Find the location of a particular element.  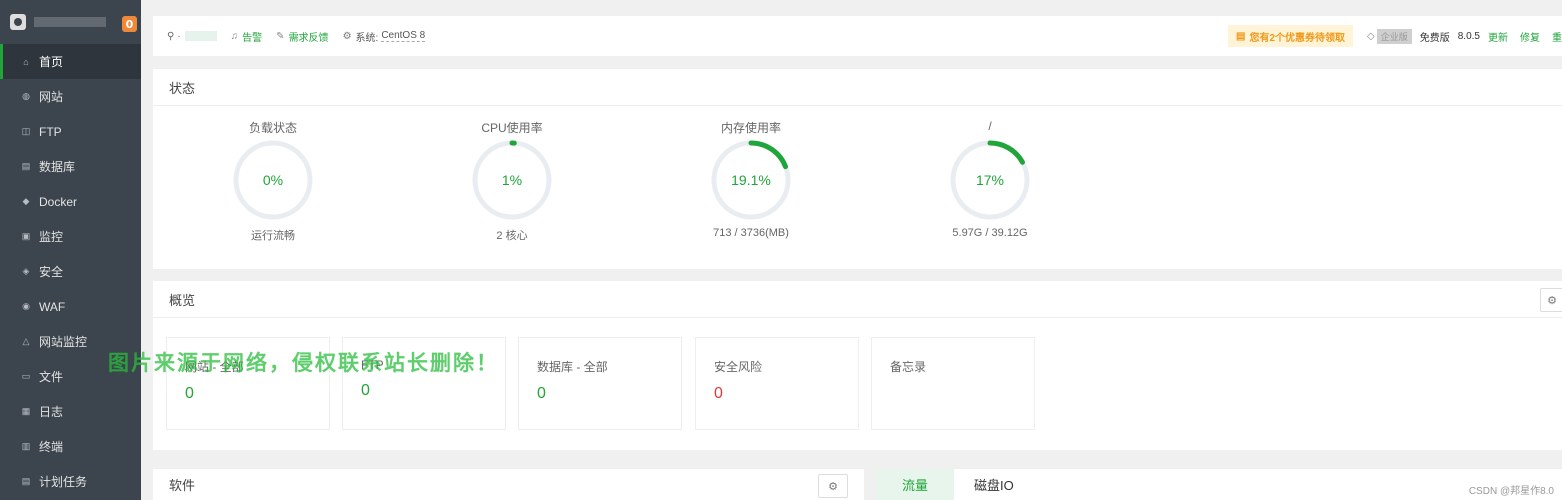

software-settings-button: ⚙ is located at coordinates (833, 486).